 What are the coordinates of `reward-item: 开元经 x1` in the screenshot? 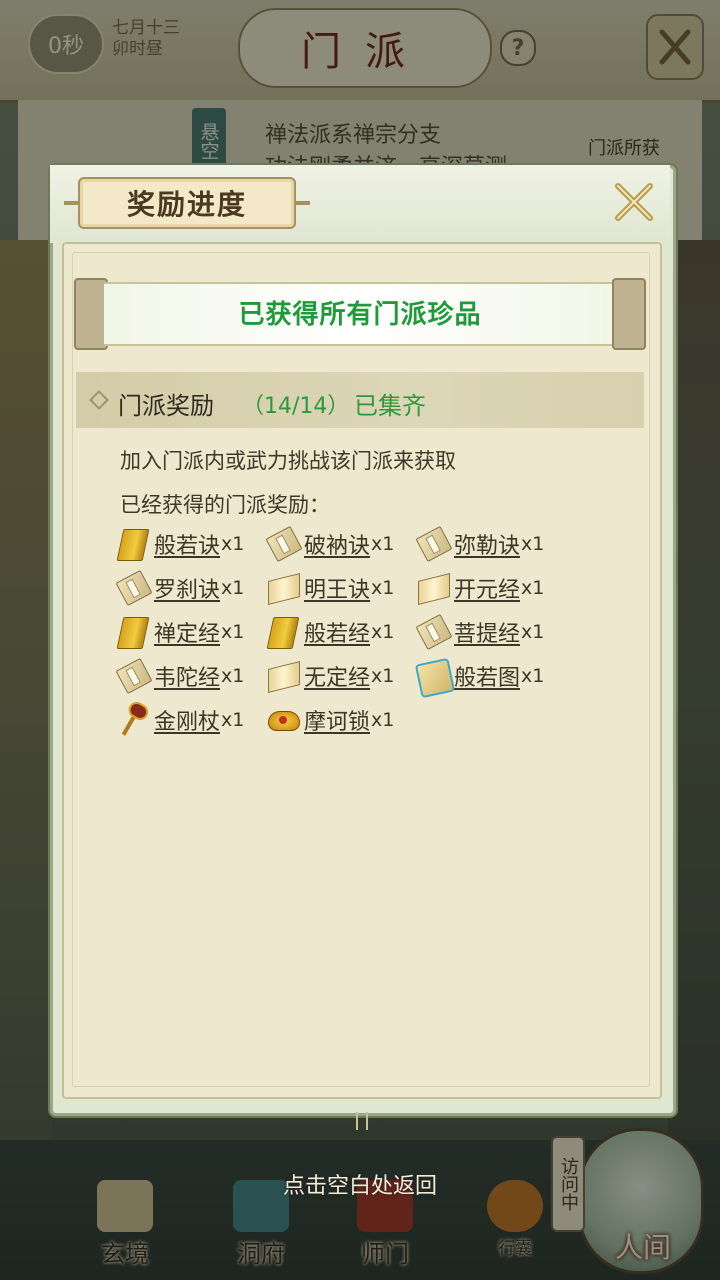 It's located at (480, 588).